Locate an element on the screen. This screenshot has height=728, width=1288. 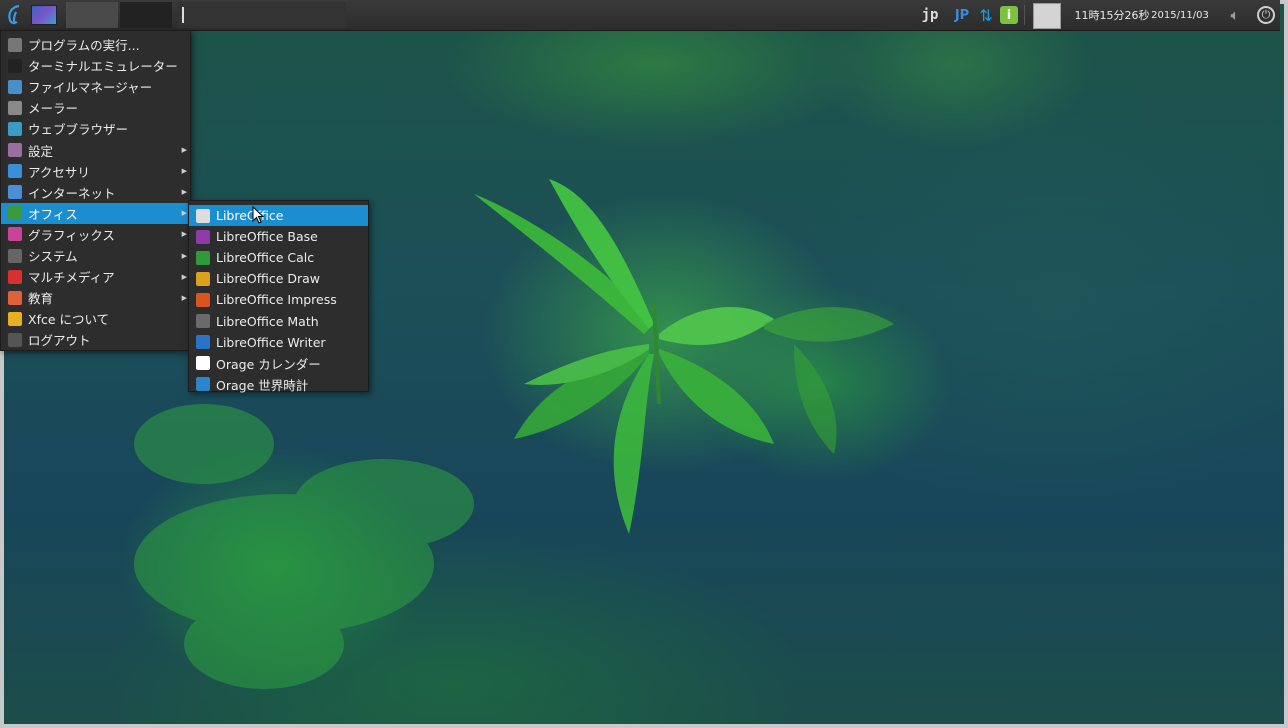
network-icon: ⇅ is located at coordinates (986, 15).